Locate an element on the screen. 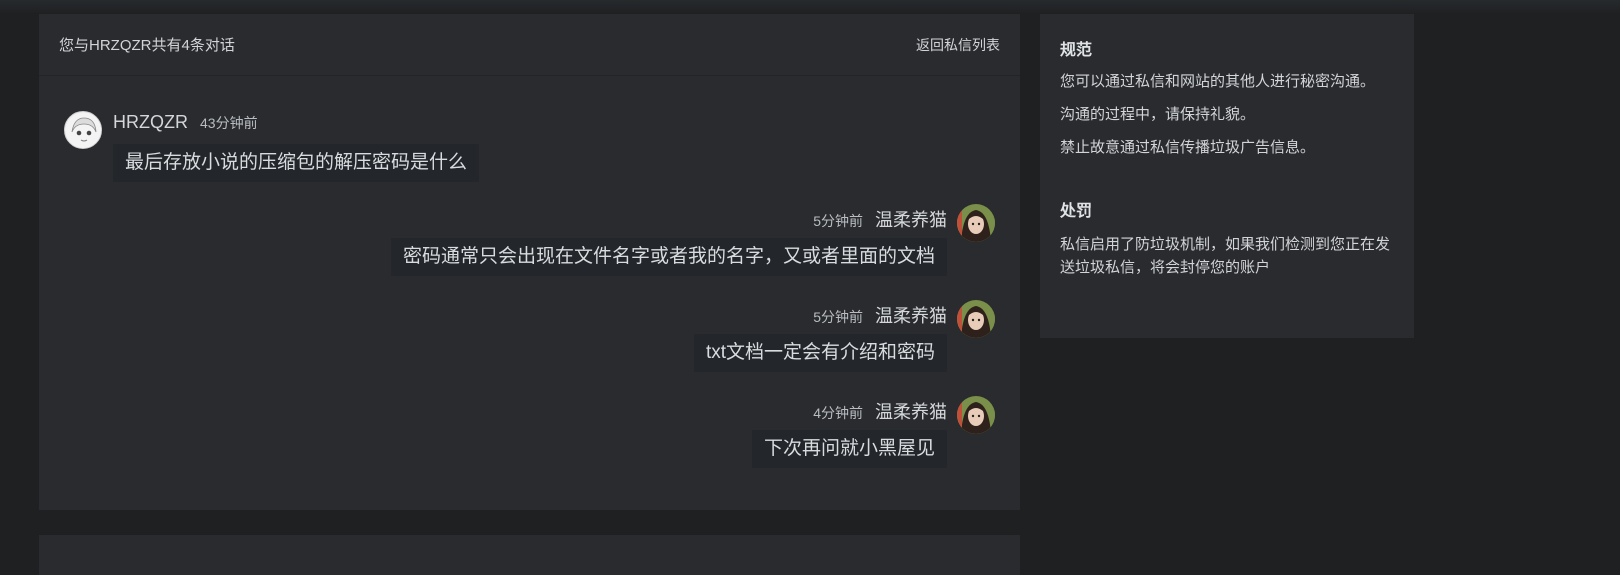 The image size is (1620, 575). anime-girl-avatar is located at coordinates (83, 130).